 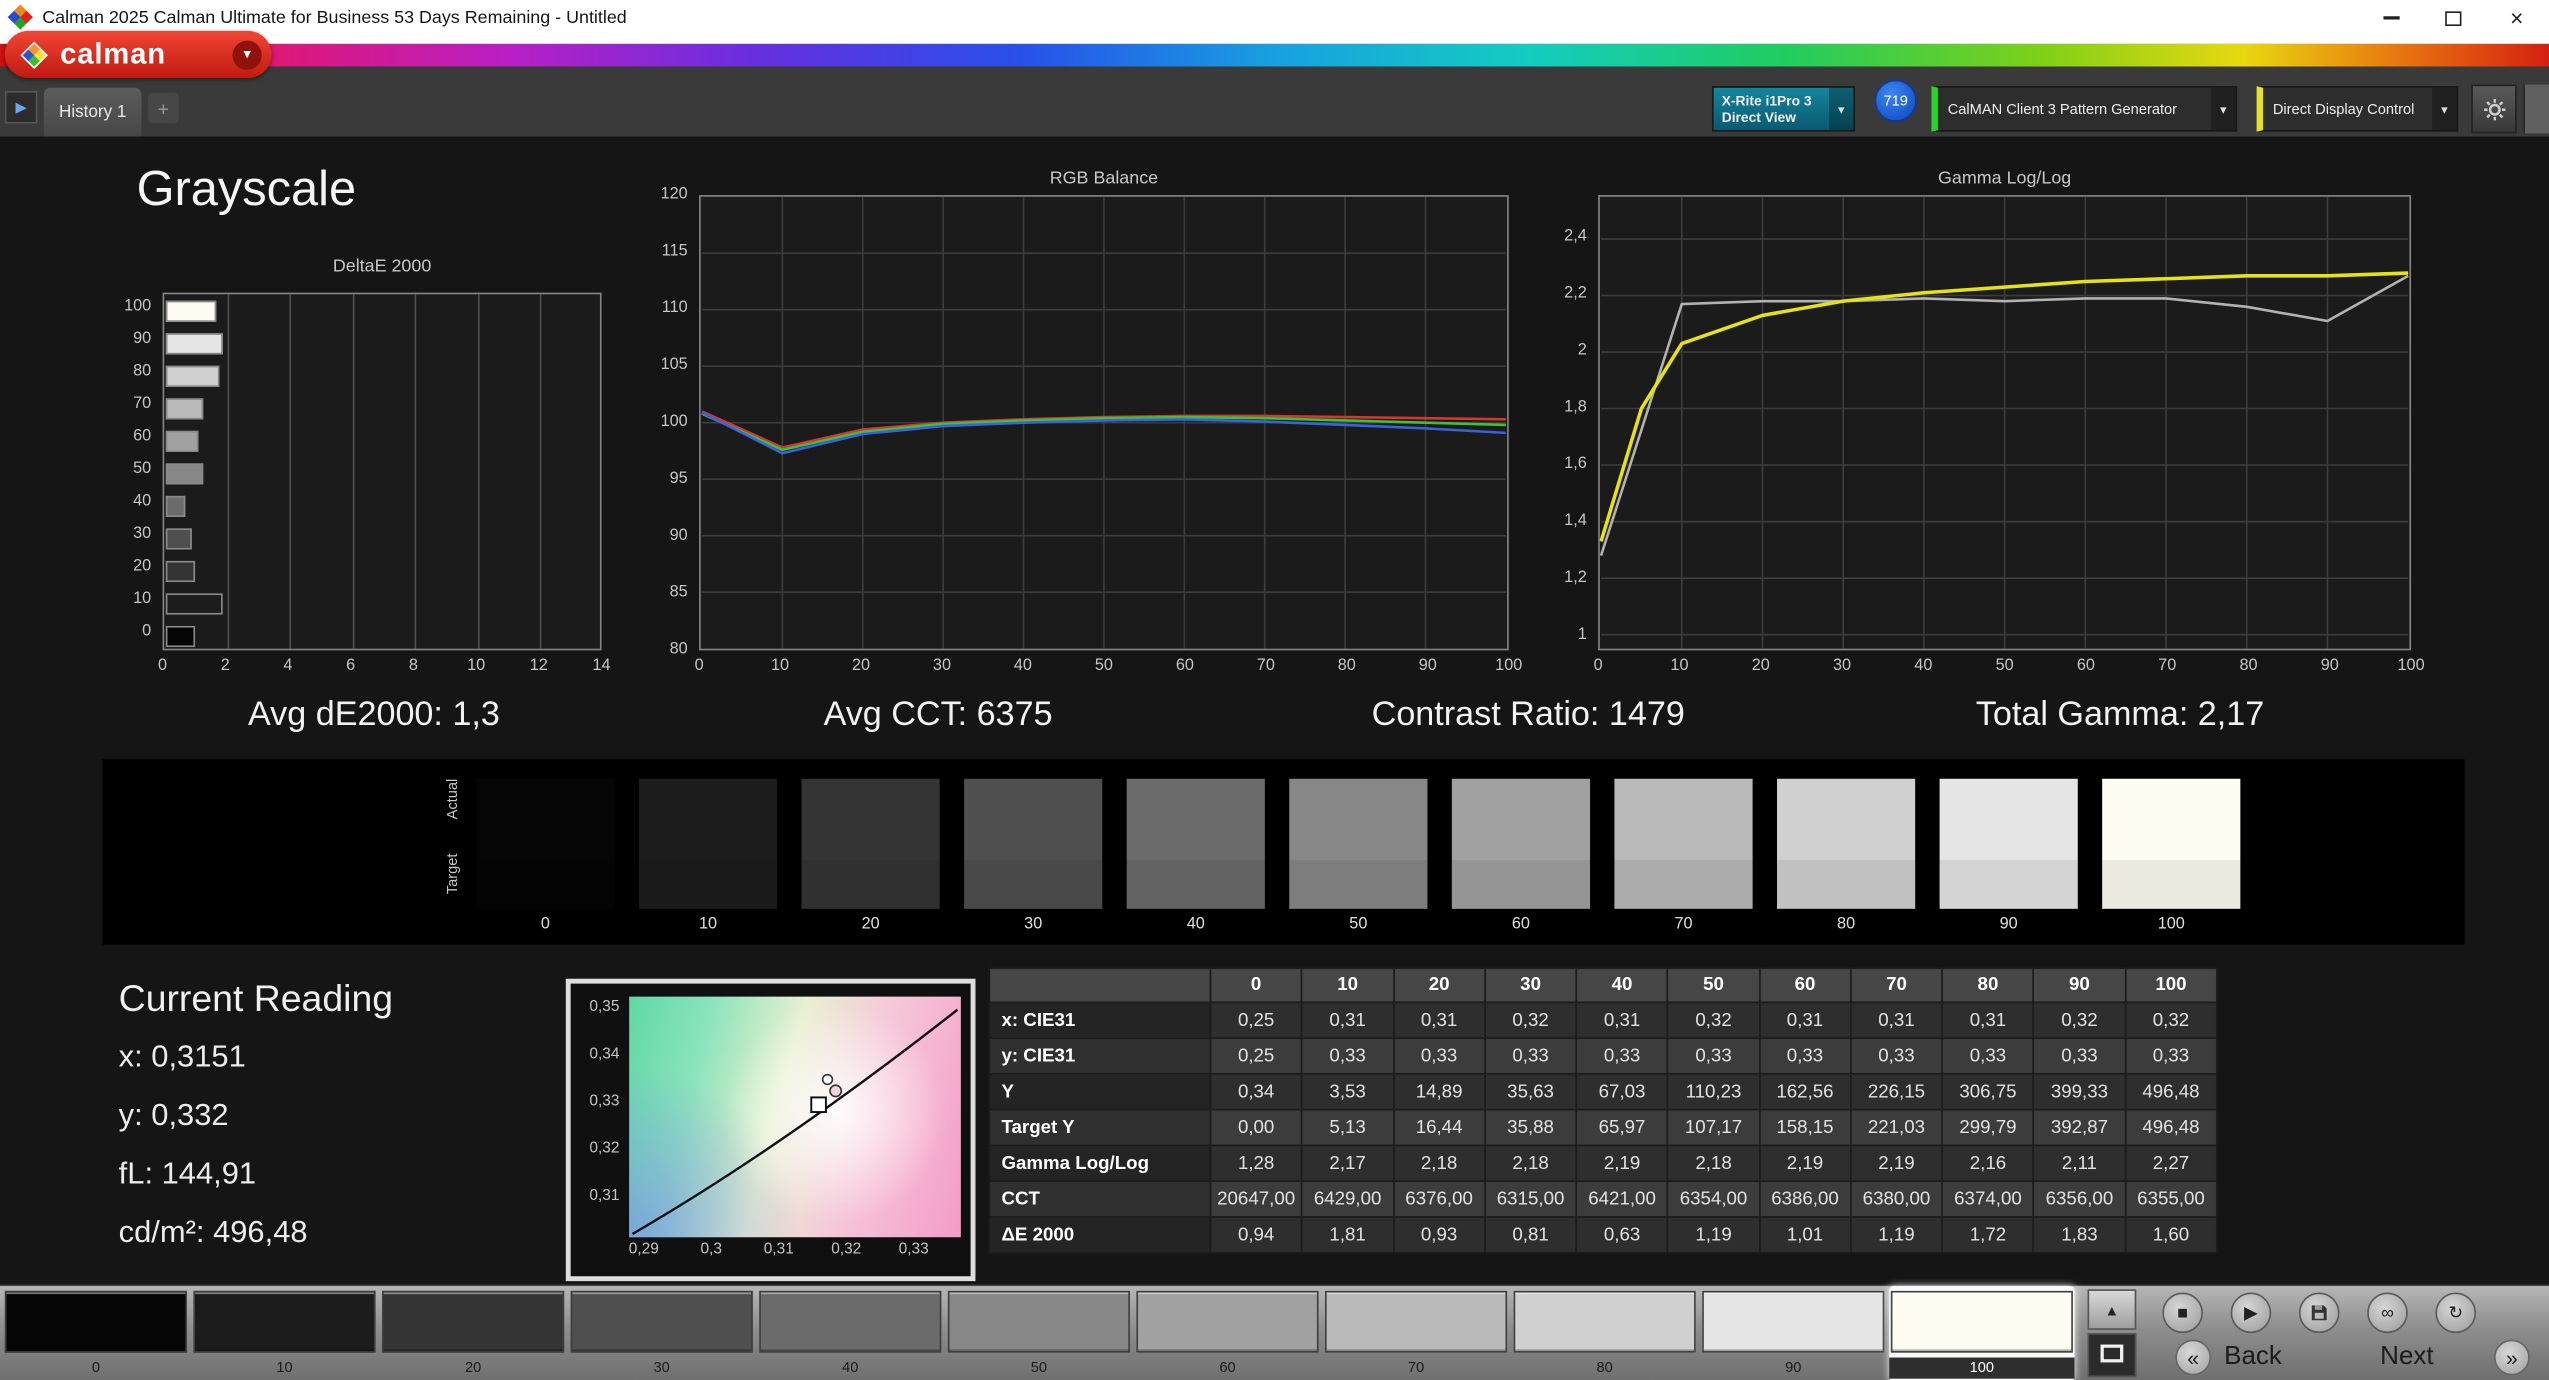 I want to click on table-cell: 6421,00, so click(x=1622, y=1199).